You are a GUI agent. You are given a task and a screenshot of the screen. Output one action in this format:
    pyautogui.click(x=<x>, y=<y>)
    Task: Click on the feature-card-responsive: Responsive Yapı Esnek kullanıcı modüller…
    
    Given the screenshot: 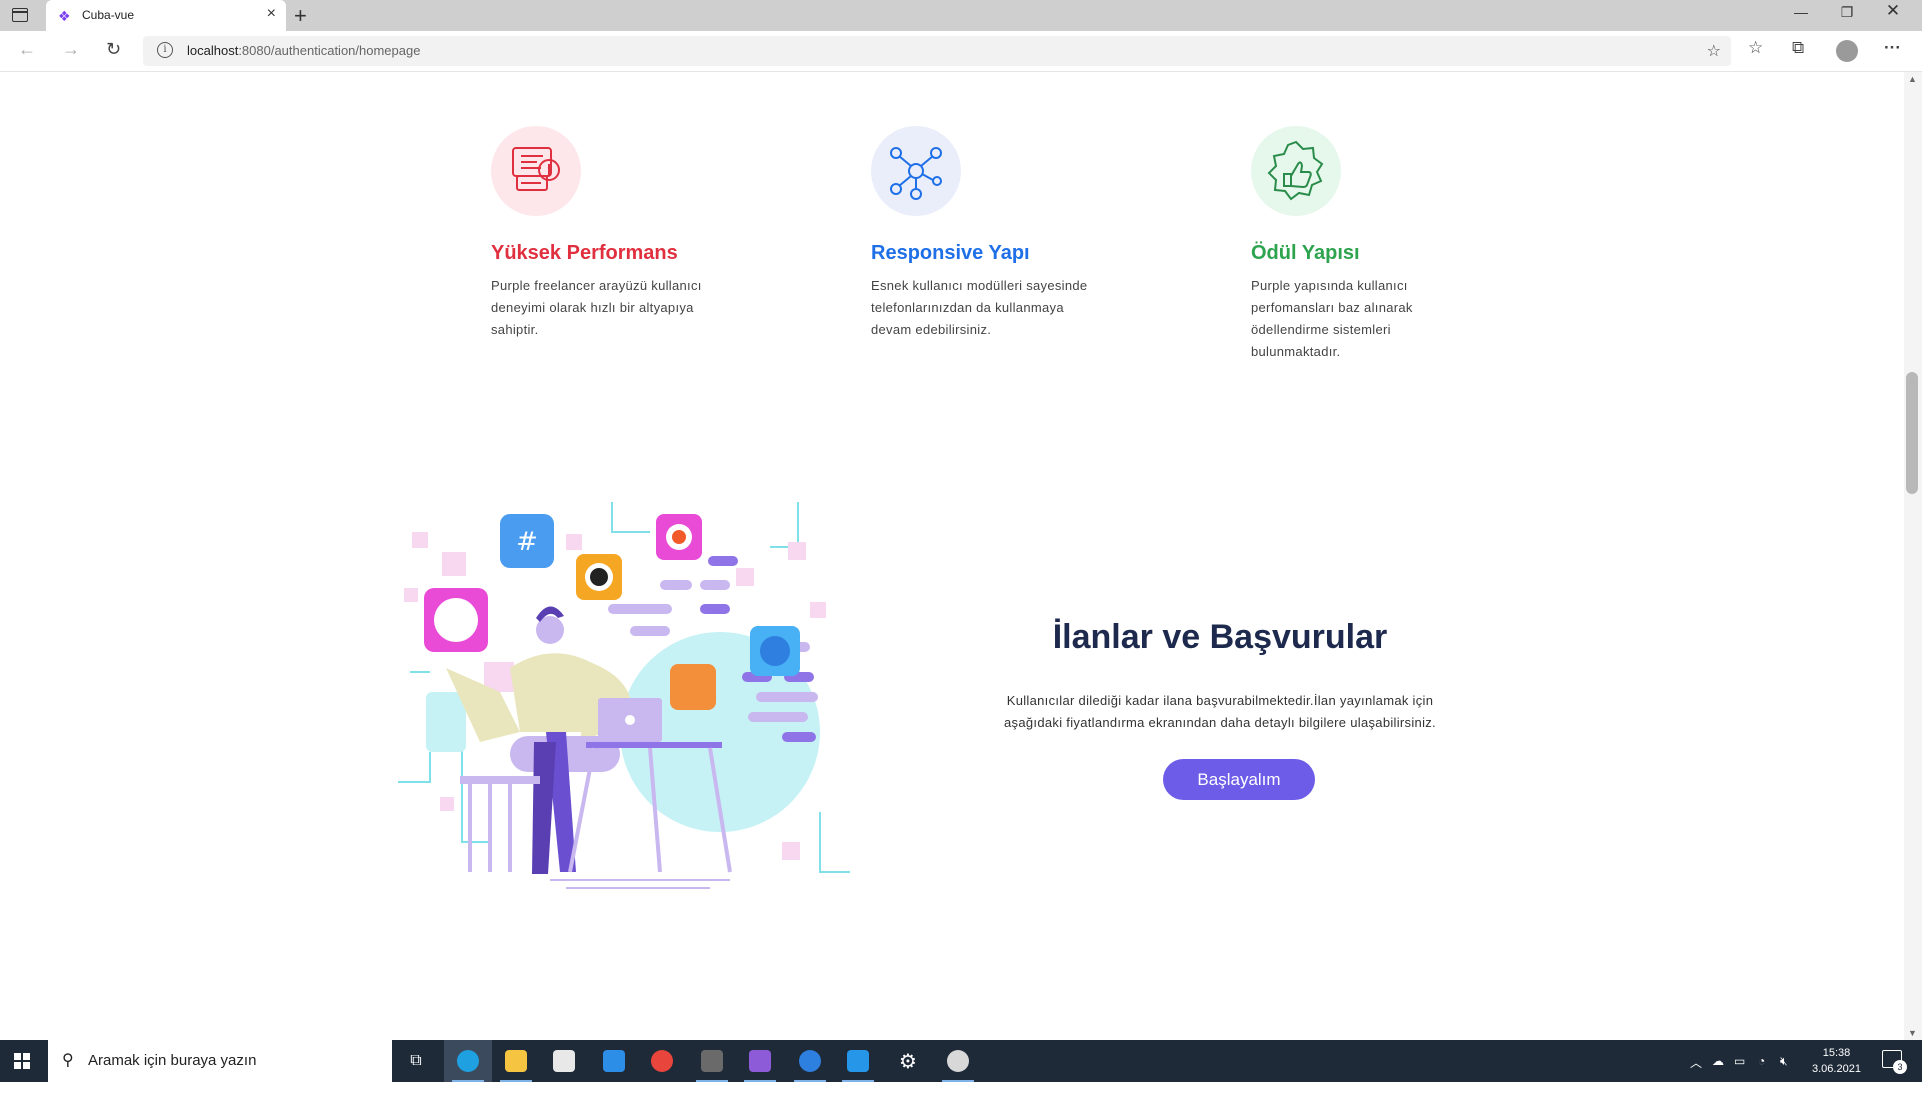 What is the action you would take?
    pyautogui.click(x=1001, y=233)
    